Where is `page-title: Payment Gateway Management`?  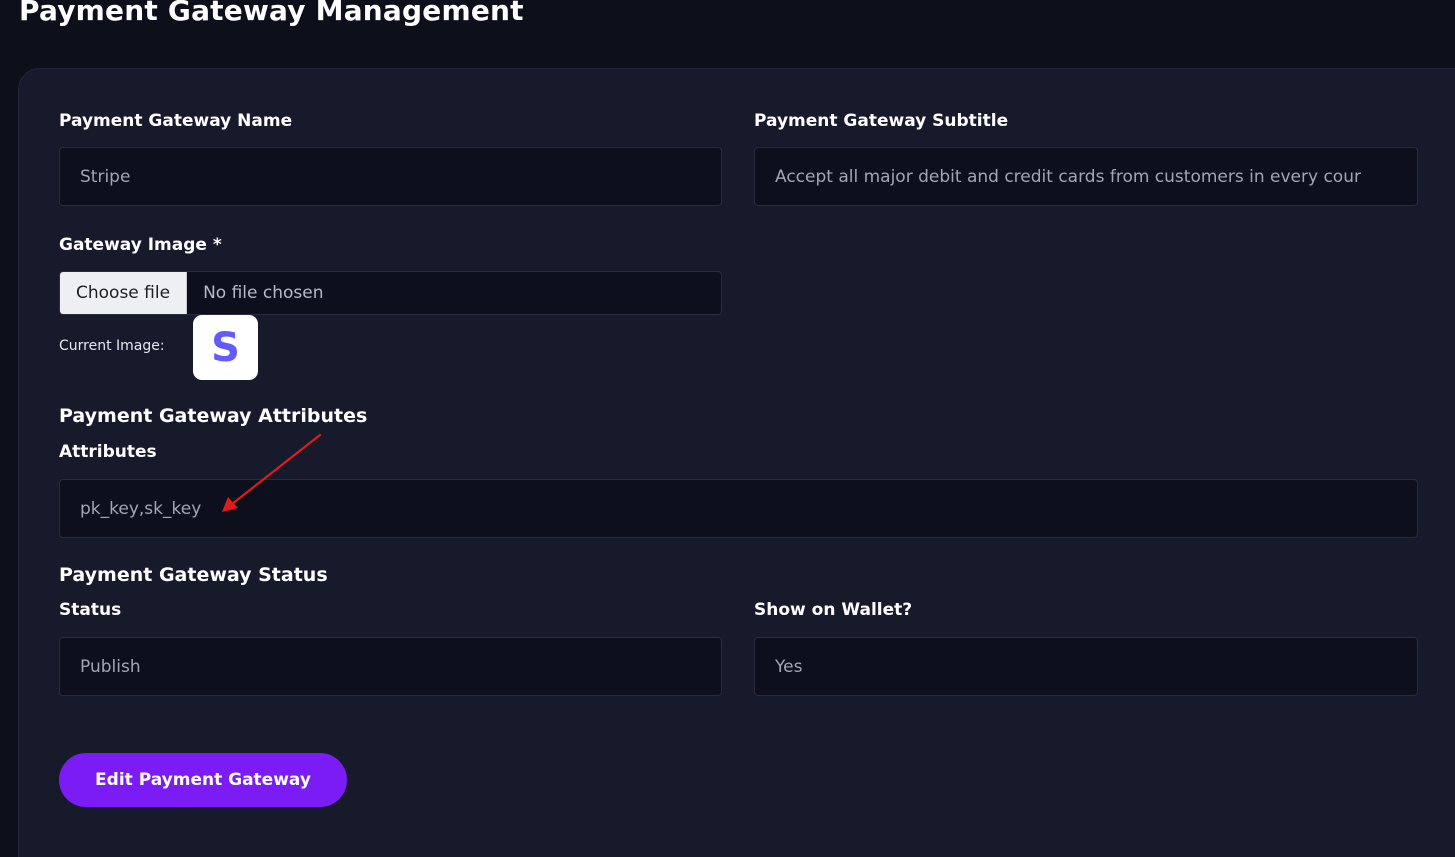 page-title: Payment Gateway Management is located at coordinates (271, 13).